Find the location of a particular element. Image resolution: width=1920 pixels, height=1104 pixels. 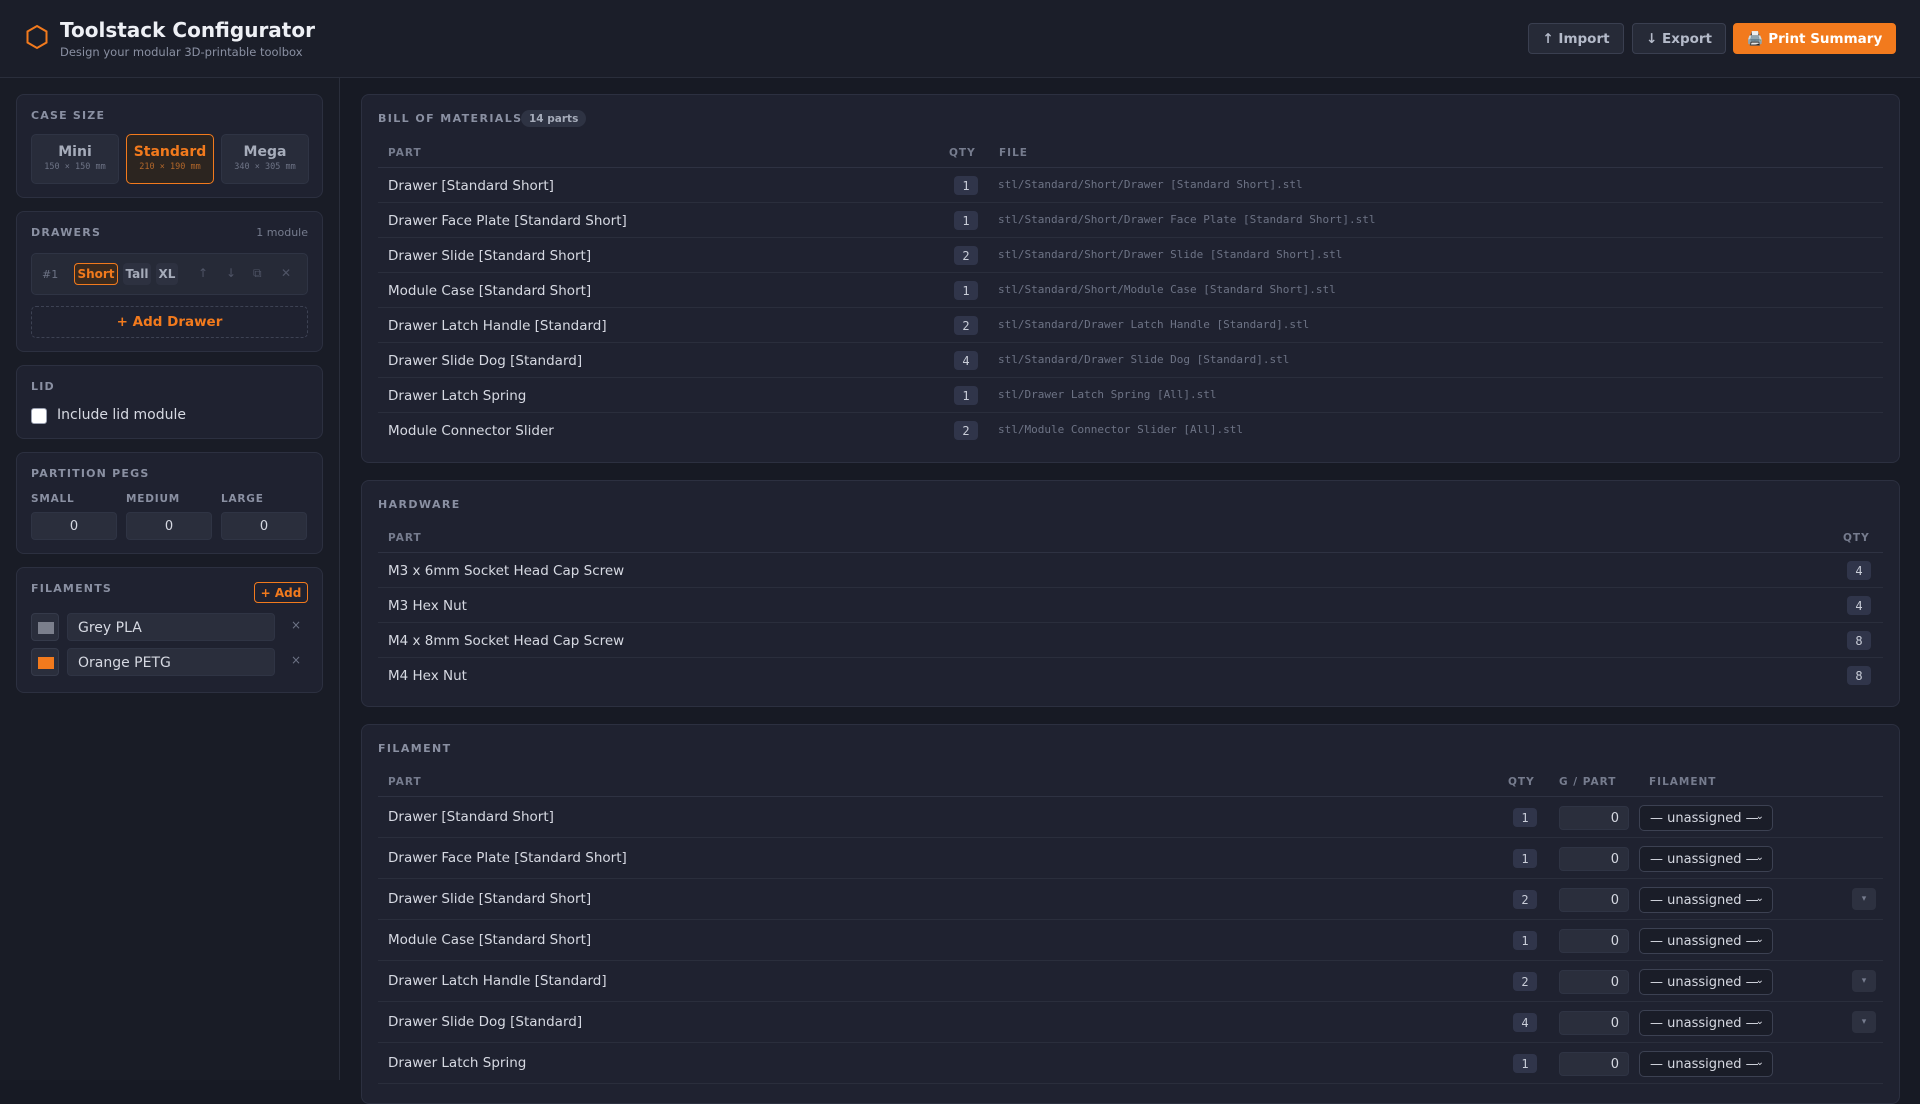

bom-title: BILL OF MATERIALS is located at coordinates (450, 118).